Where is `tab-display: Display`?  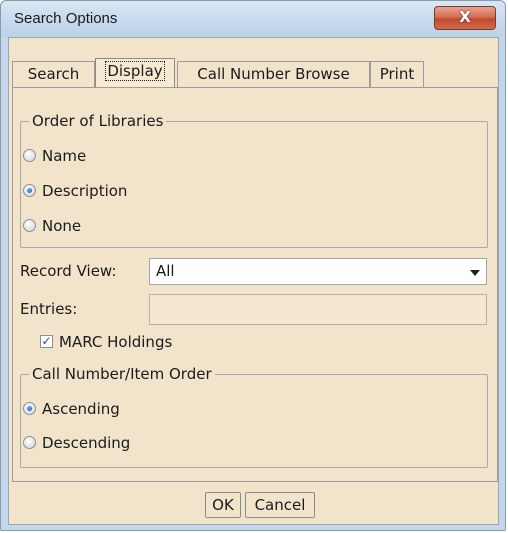
tab-display: Display is located at coordinates (135, 73).